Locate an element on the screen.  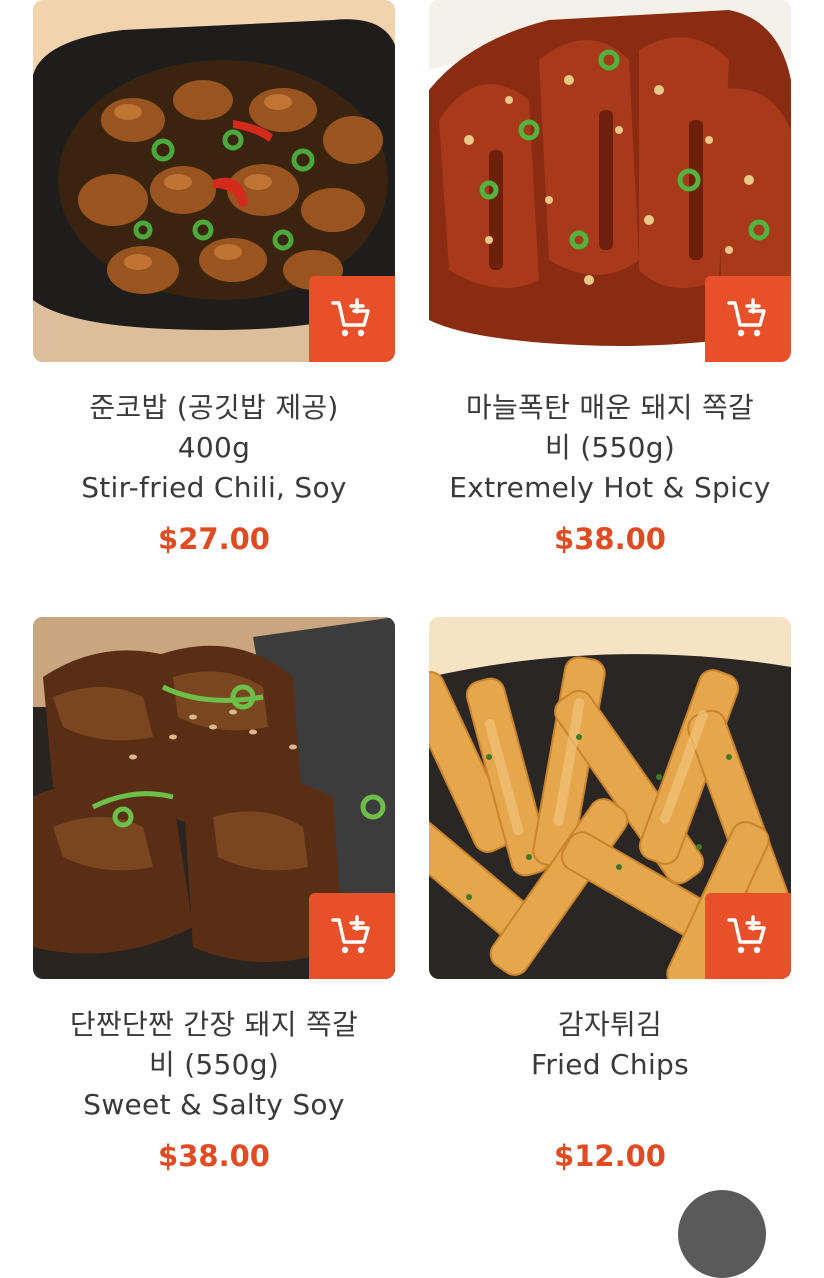
menu-item-name: 감자튀김 Fried Chips is located at coordinates (610, 1065).